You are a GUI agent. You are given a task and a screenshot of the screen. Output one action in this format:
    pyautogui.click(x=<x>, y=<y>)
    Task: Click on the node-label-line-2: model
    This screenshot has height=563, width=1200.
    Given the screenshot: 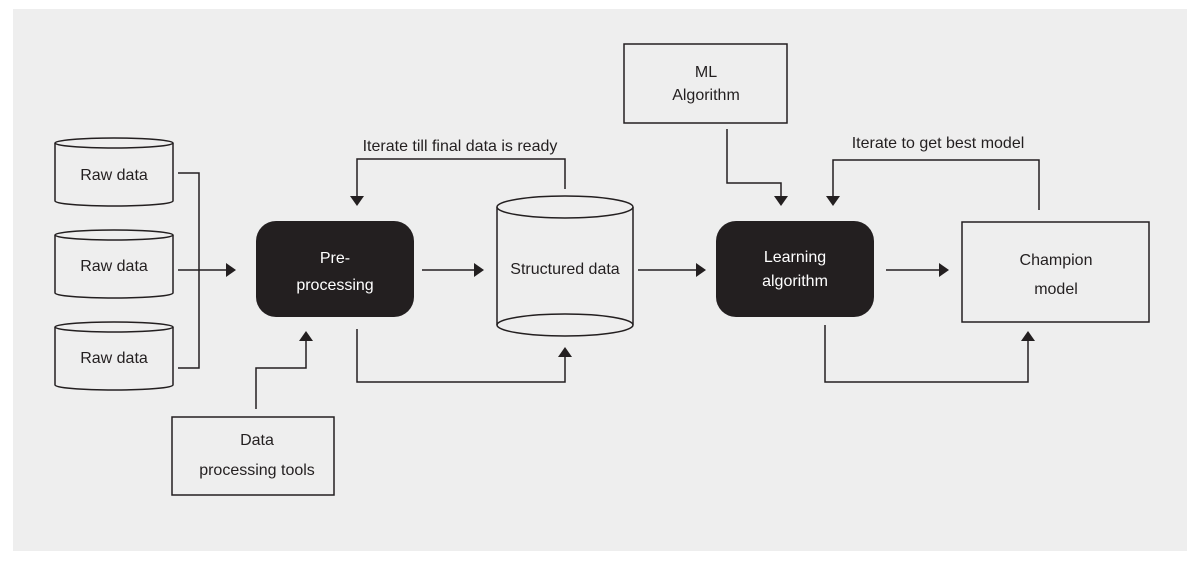 What is the action you would take?
    pyautogui.click(x=1056, y=289)
    